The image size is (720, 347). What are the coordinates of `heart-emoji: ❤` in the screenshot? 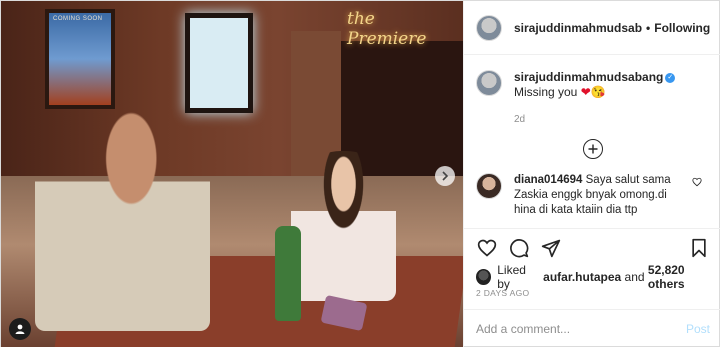 It's located at (585, 92).